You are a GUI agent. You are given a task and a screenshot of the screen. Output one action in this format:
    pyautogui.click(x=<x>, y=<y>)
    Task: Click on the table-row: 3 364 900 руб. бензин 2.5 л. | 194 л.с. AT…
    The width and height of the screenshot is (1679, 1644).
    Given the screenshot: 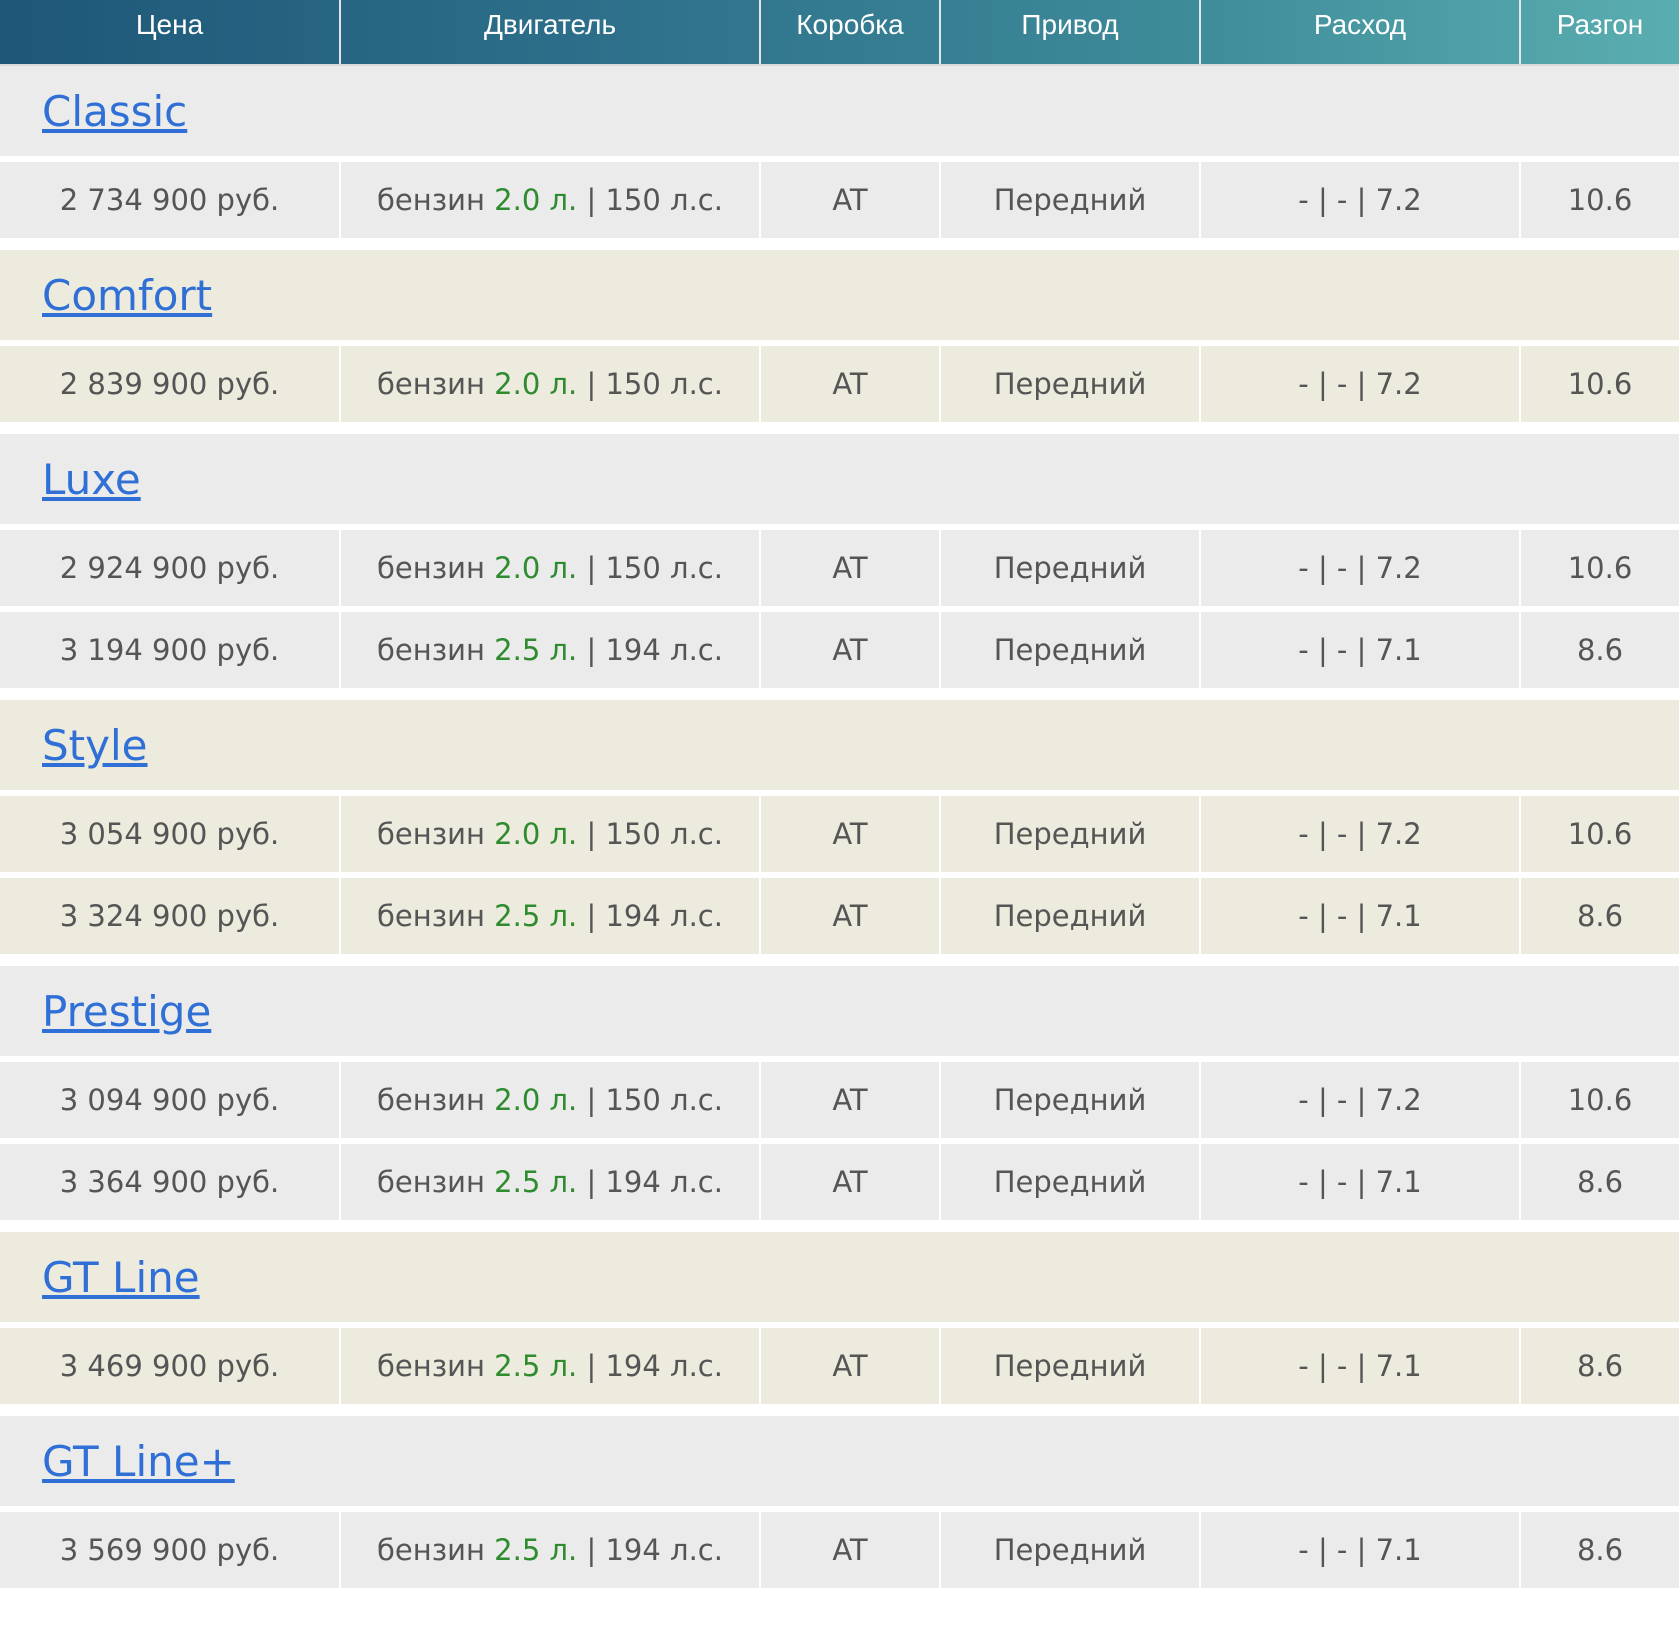 What is the action you would take?
    pyautogui.click(x=839, y=1182)
    